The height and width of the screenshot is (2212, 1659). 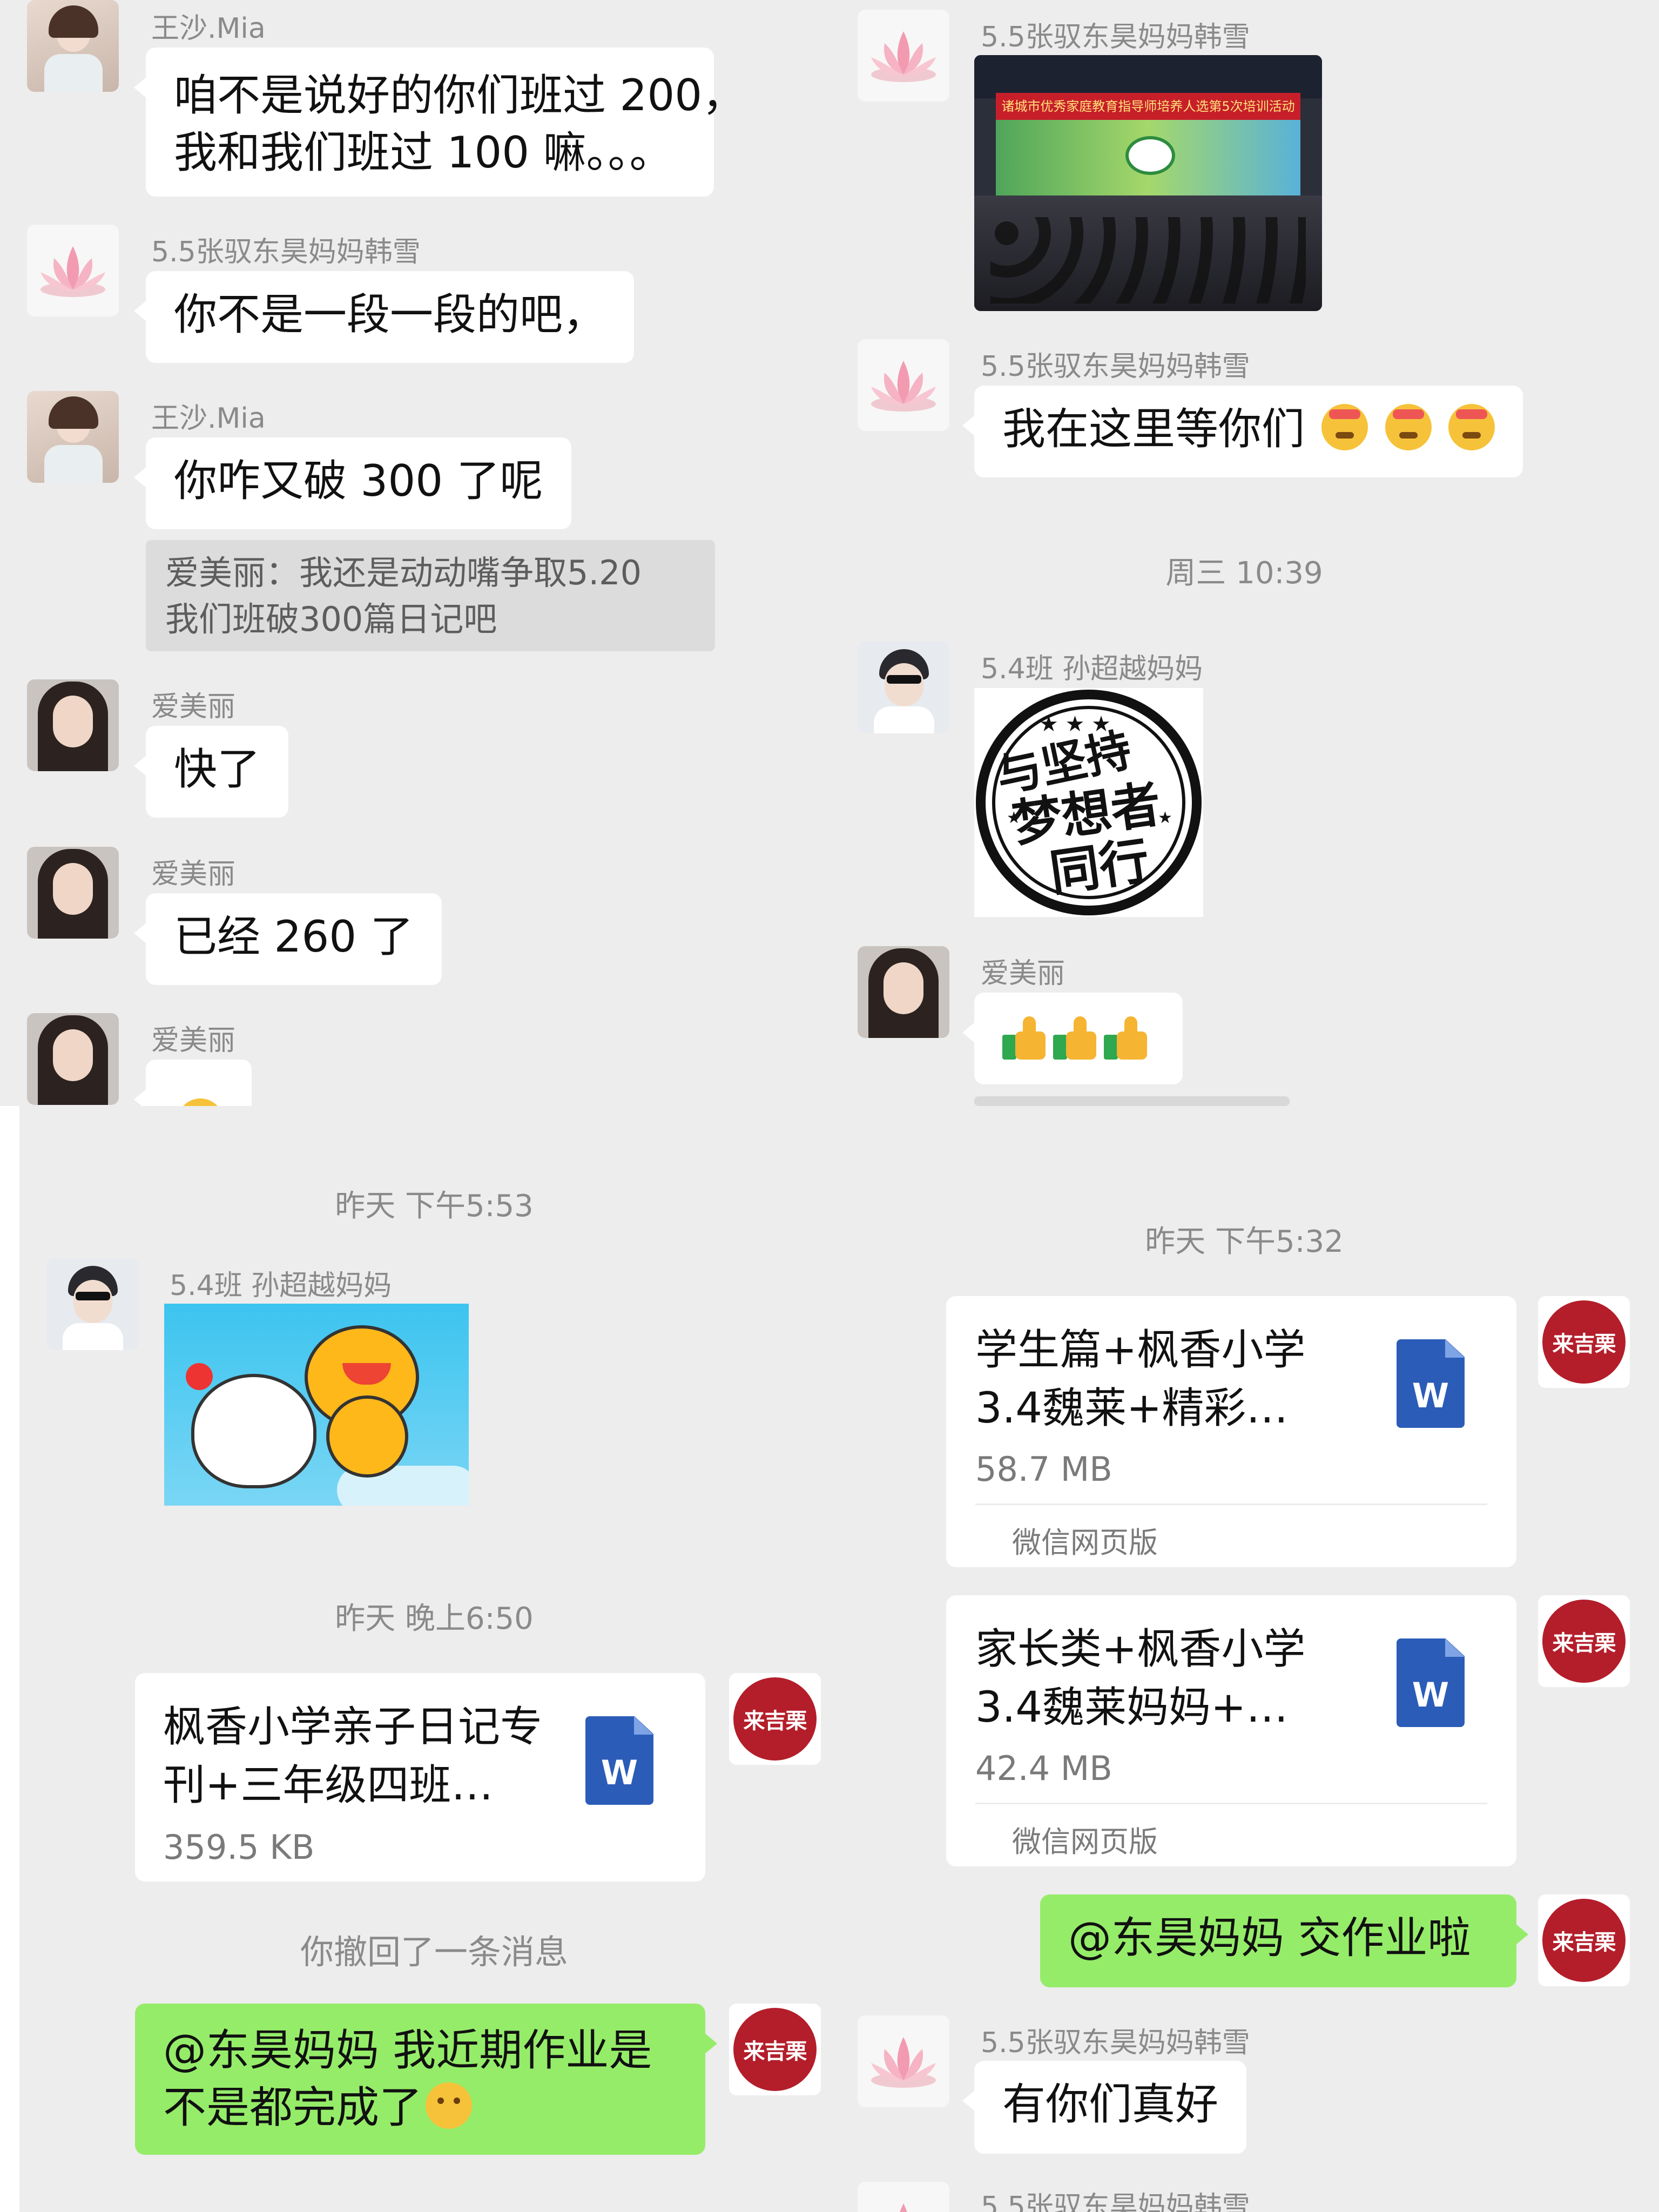 I want to click on message-text: 你咋又破 300 了呢, so click(x=358, y=481).